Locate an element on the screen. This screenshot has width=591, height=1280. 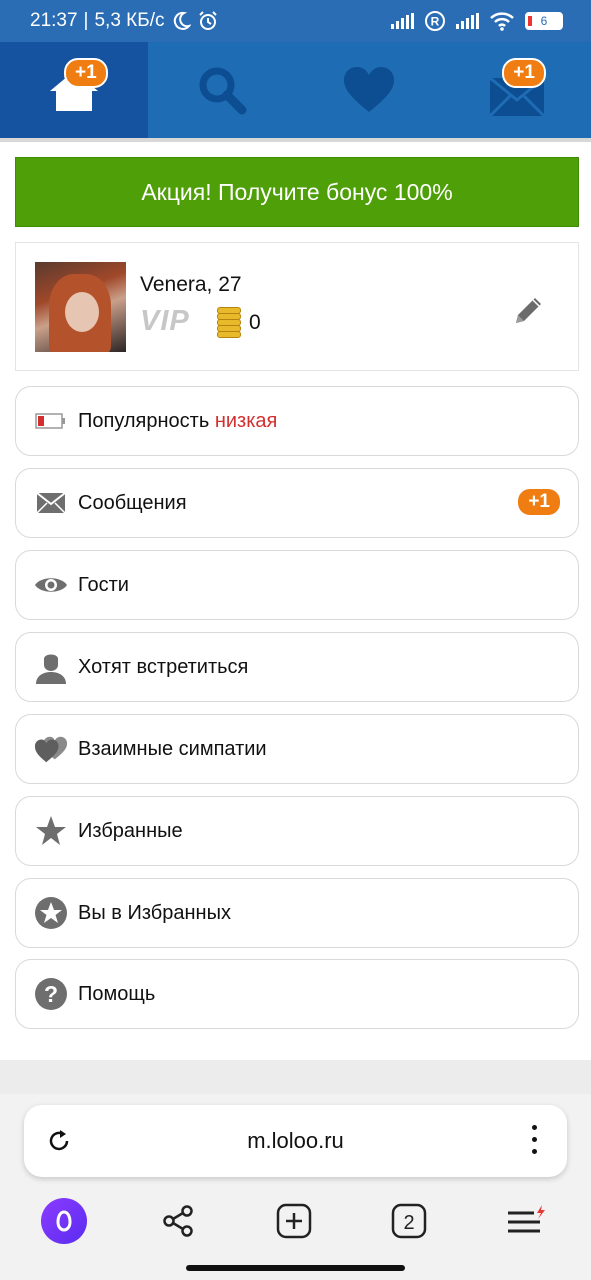
eye-icon is located at coordinates (51, 585).